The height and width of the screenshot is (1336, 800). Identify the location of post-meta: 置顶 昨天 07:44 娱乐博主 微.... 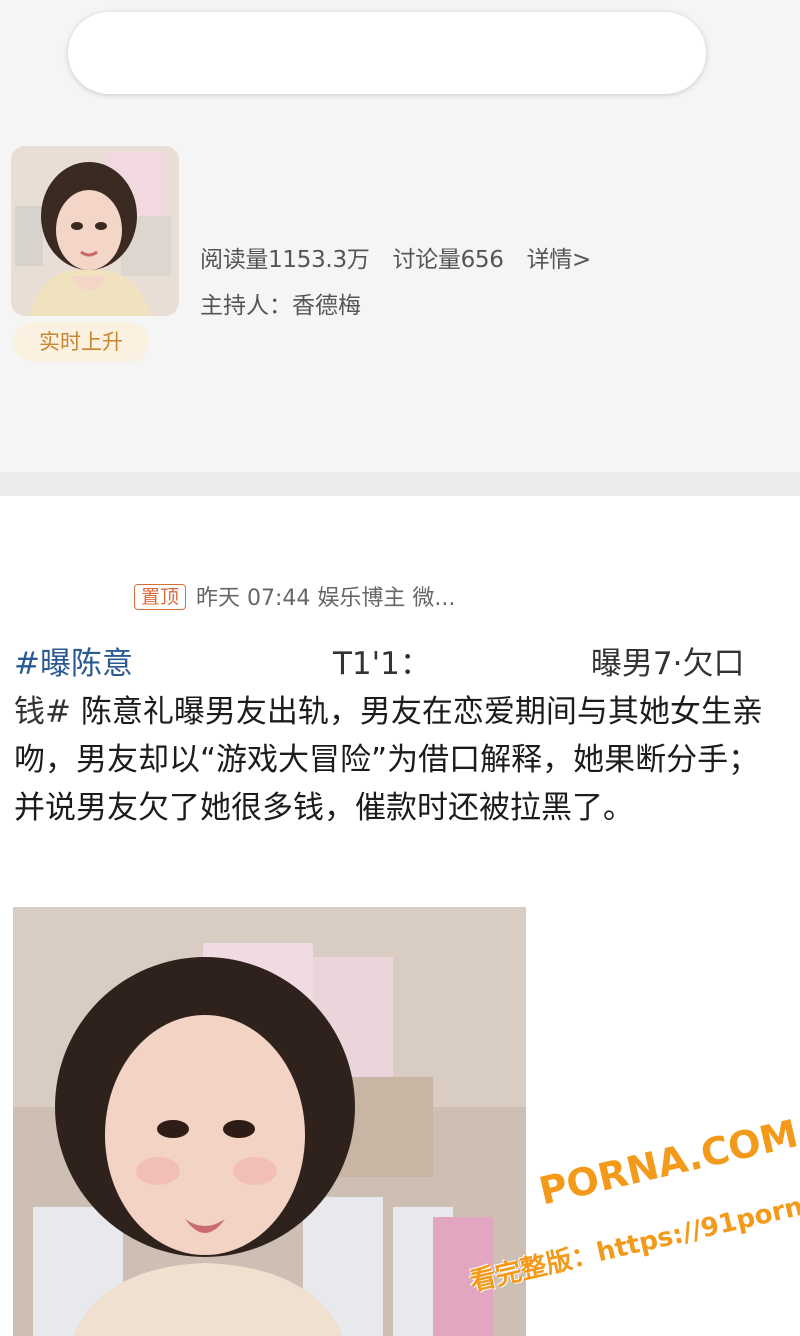
(294, 596).